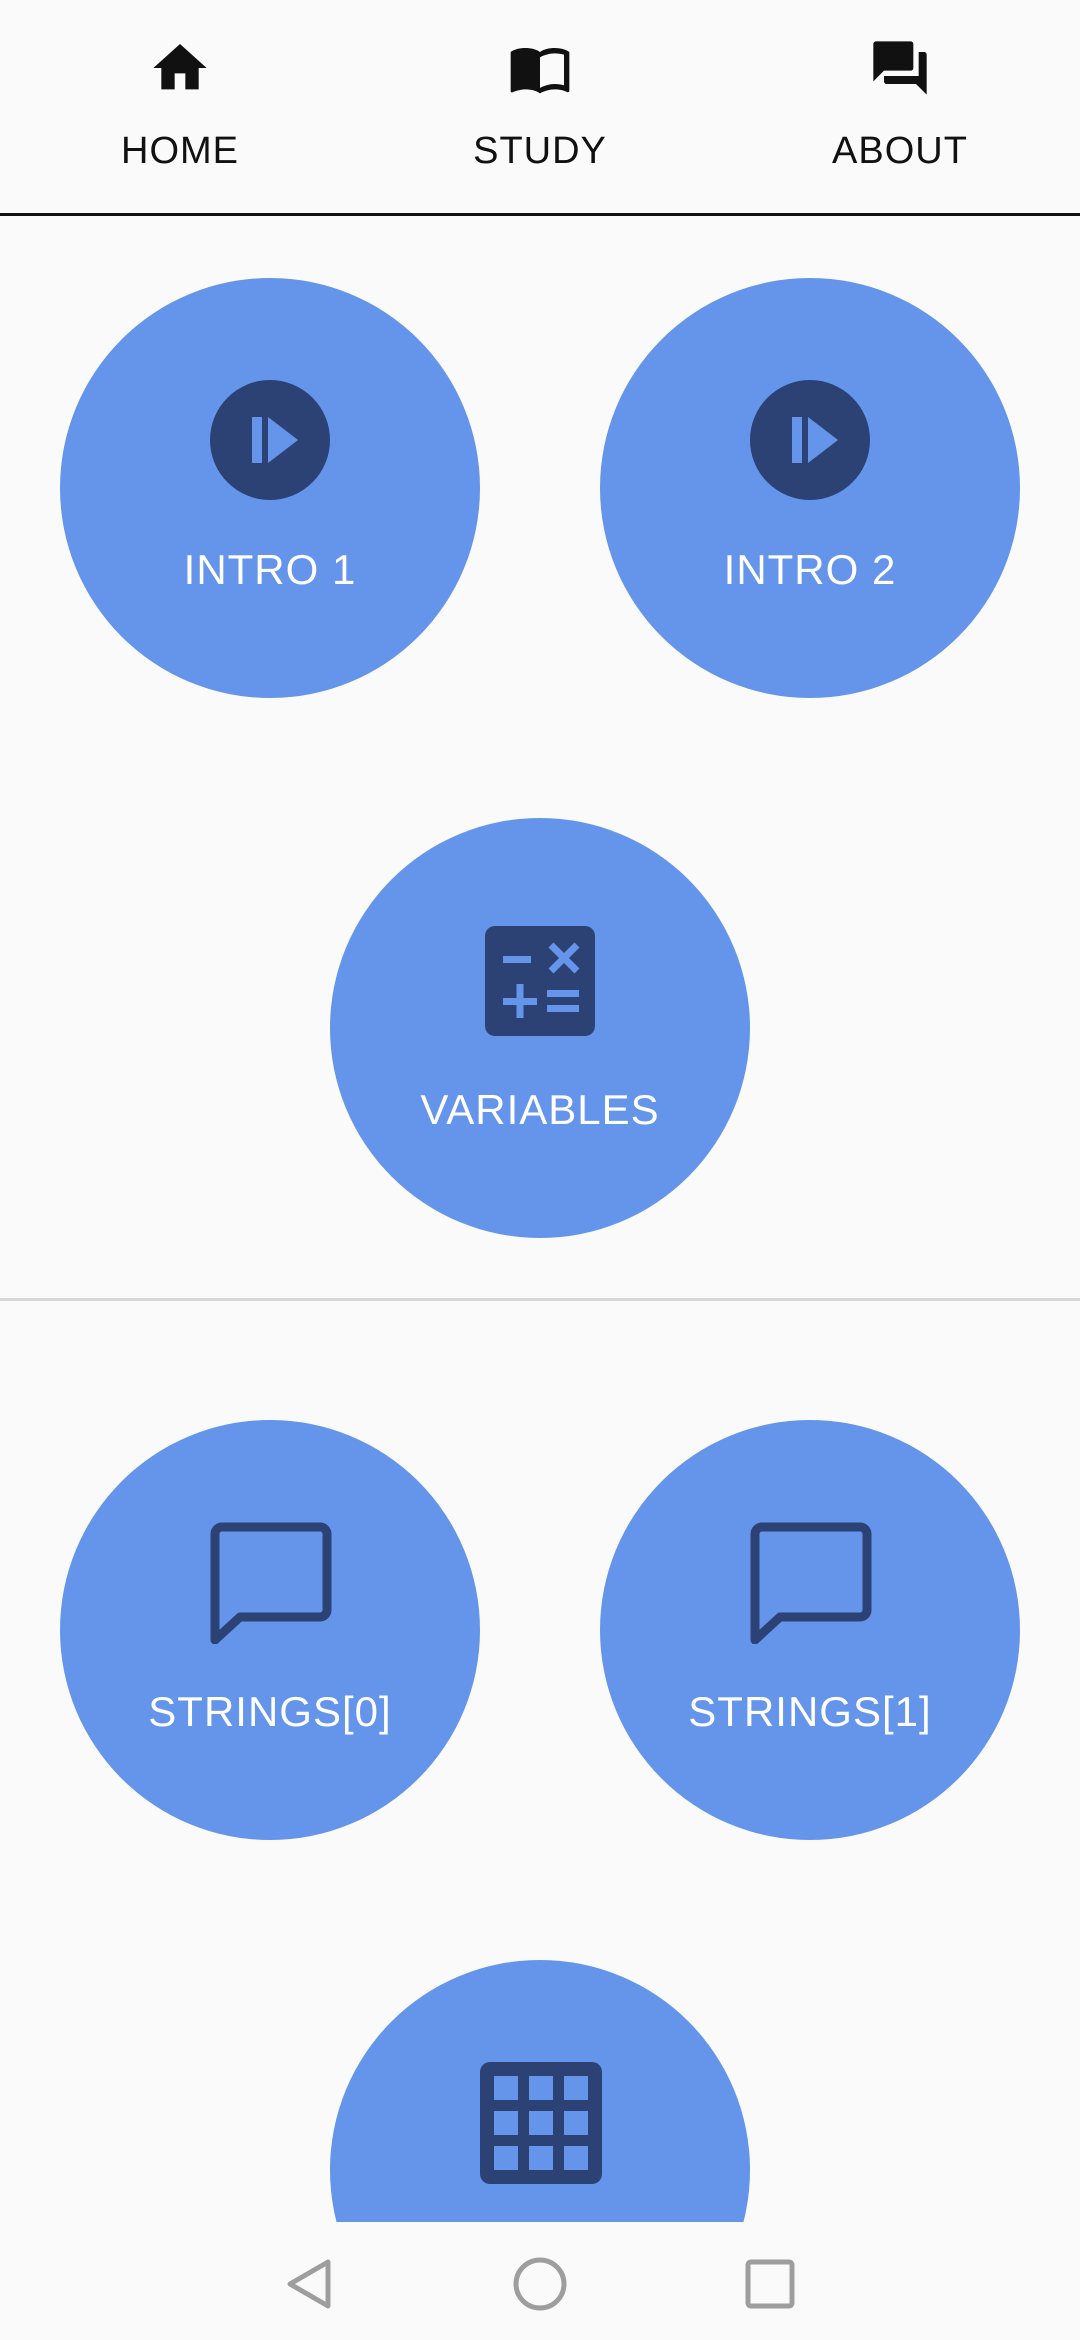 The image size is (1080, 2340). Describe the element at coordinates (270, 1711) in the screenshot. I see `lesson-label: STRINGS[0]` at that location.